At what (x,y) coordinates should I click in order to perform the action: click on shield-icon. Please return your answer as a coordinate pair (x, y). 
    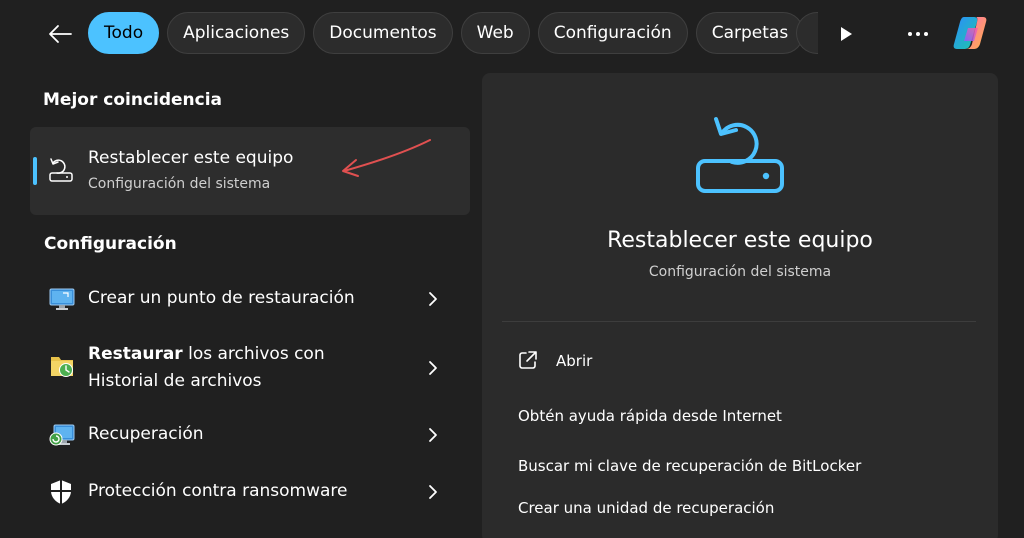
    Looking at the image, I should click on (61, 494).